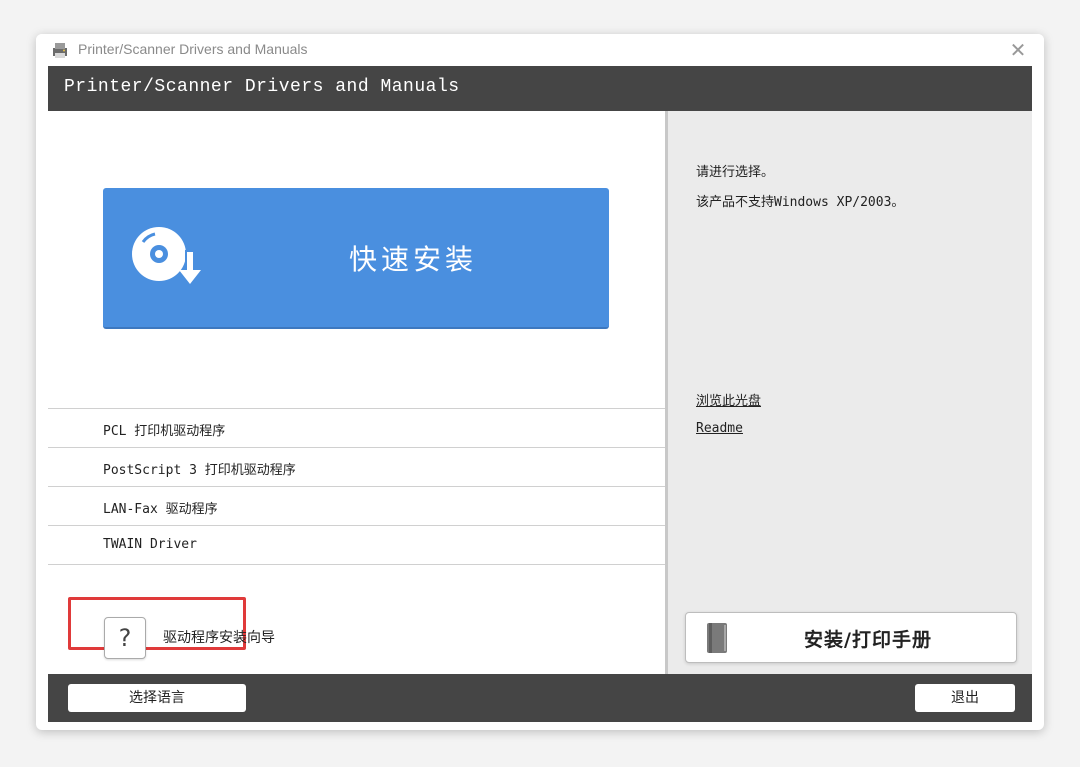 This screenshot has height=767, width=1080. Describe the element at coordinates (160, 509) in the screenshot. I see `driver-item-label: LAN-Fax 驱动程序` at that location.